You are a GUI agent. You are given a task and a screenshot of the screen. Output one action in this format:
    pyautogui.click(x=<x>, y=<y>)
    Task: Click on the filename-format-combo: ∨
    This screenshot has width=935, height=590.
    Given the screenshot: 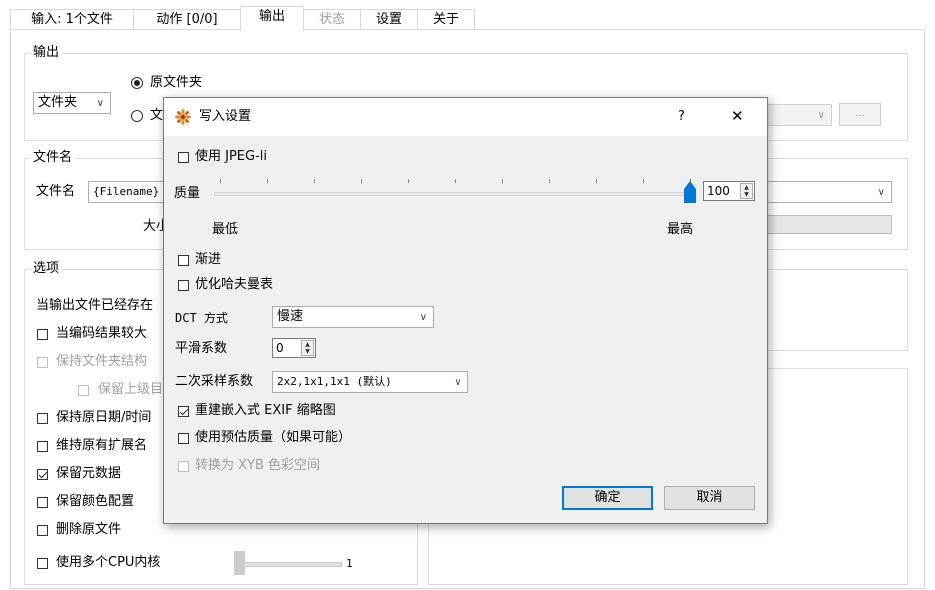 What is the action you would take?
    pyautogui.click(x=829, y=192)
    